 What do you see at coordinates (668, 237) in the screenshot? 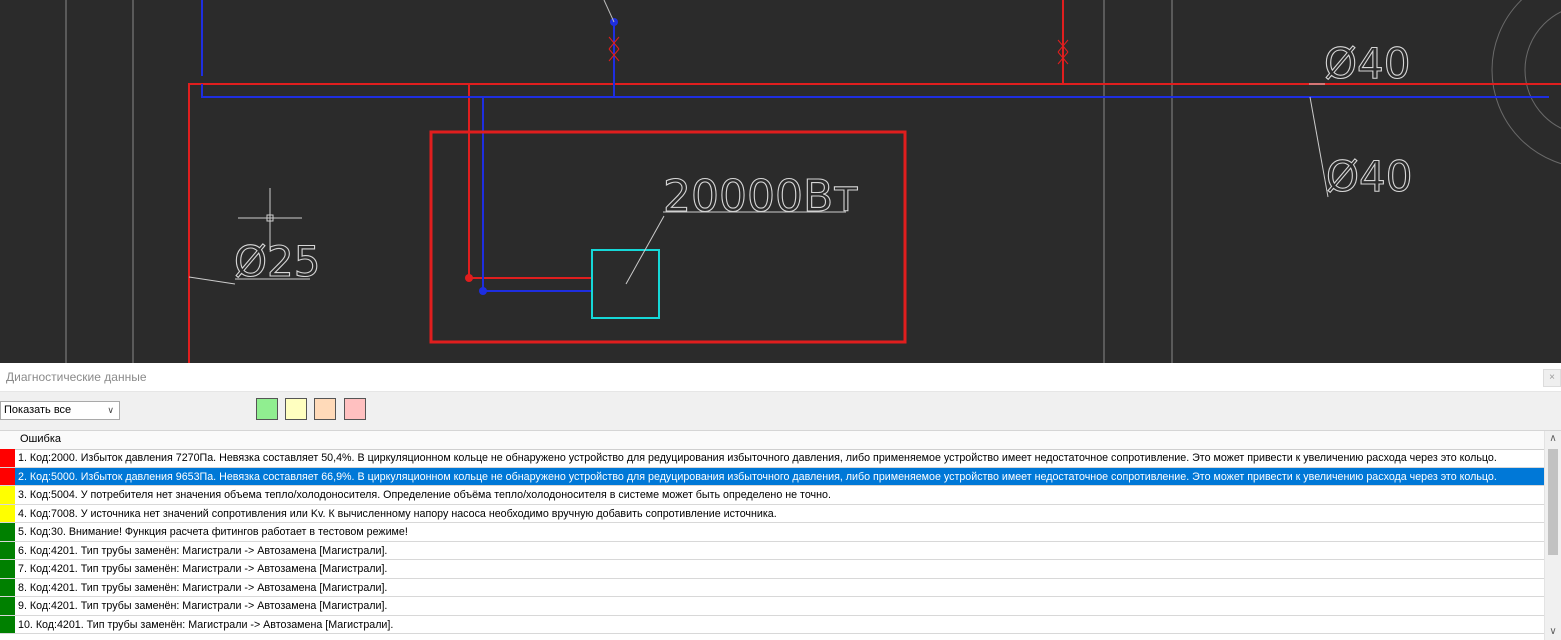
I see `selection-rectangle` at bounding box center [668, 237].